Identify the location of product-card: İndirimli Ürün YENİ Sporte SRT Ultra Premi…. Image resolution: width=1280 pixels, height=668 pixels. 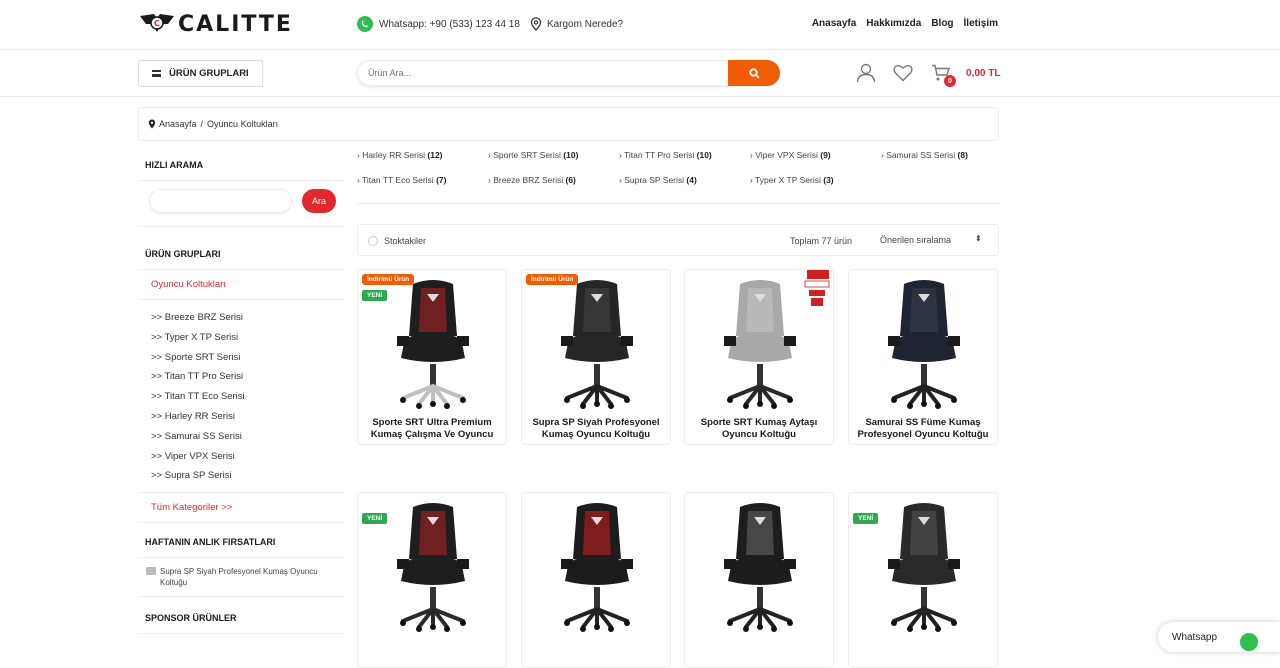
(432, 357).